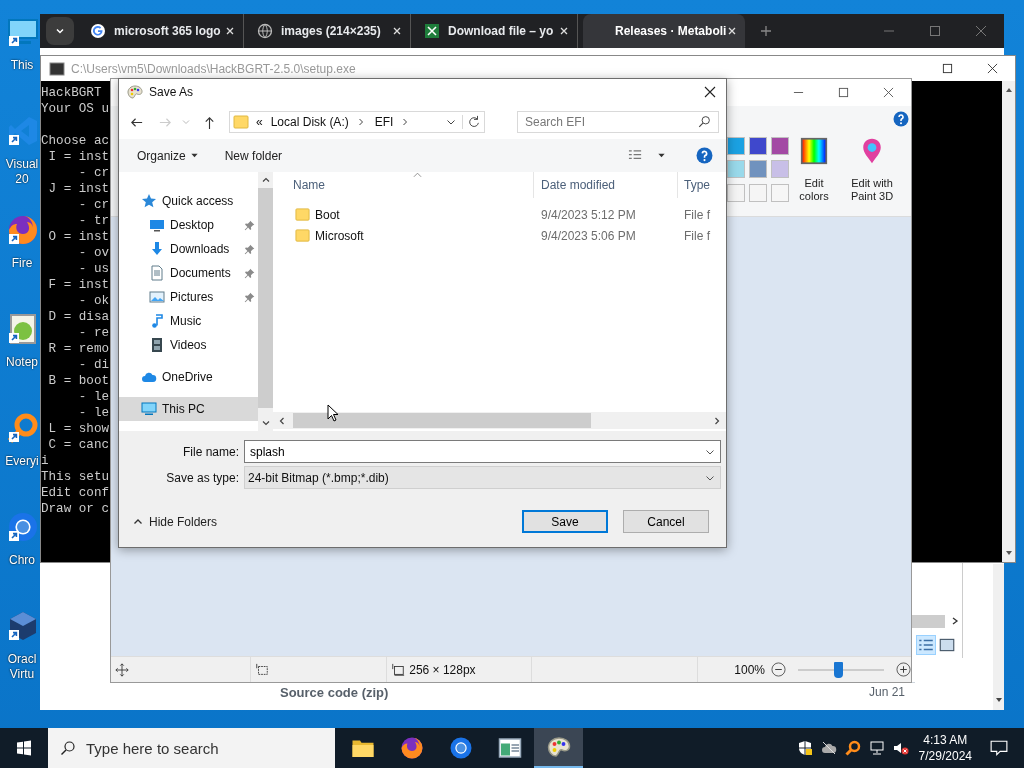 The width and height of the screenshot is (1024, 768). I want to click on volume-muted-icon, so click(900, 748).